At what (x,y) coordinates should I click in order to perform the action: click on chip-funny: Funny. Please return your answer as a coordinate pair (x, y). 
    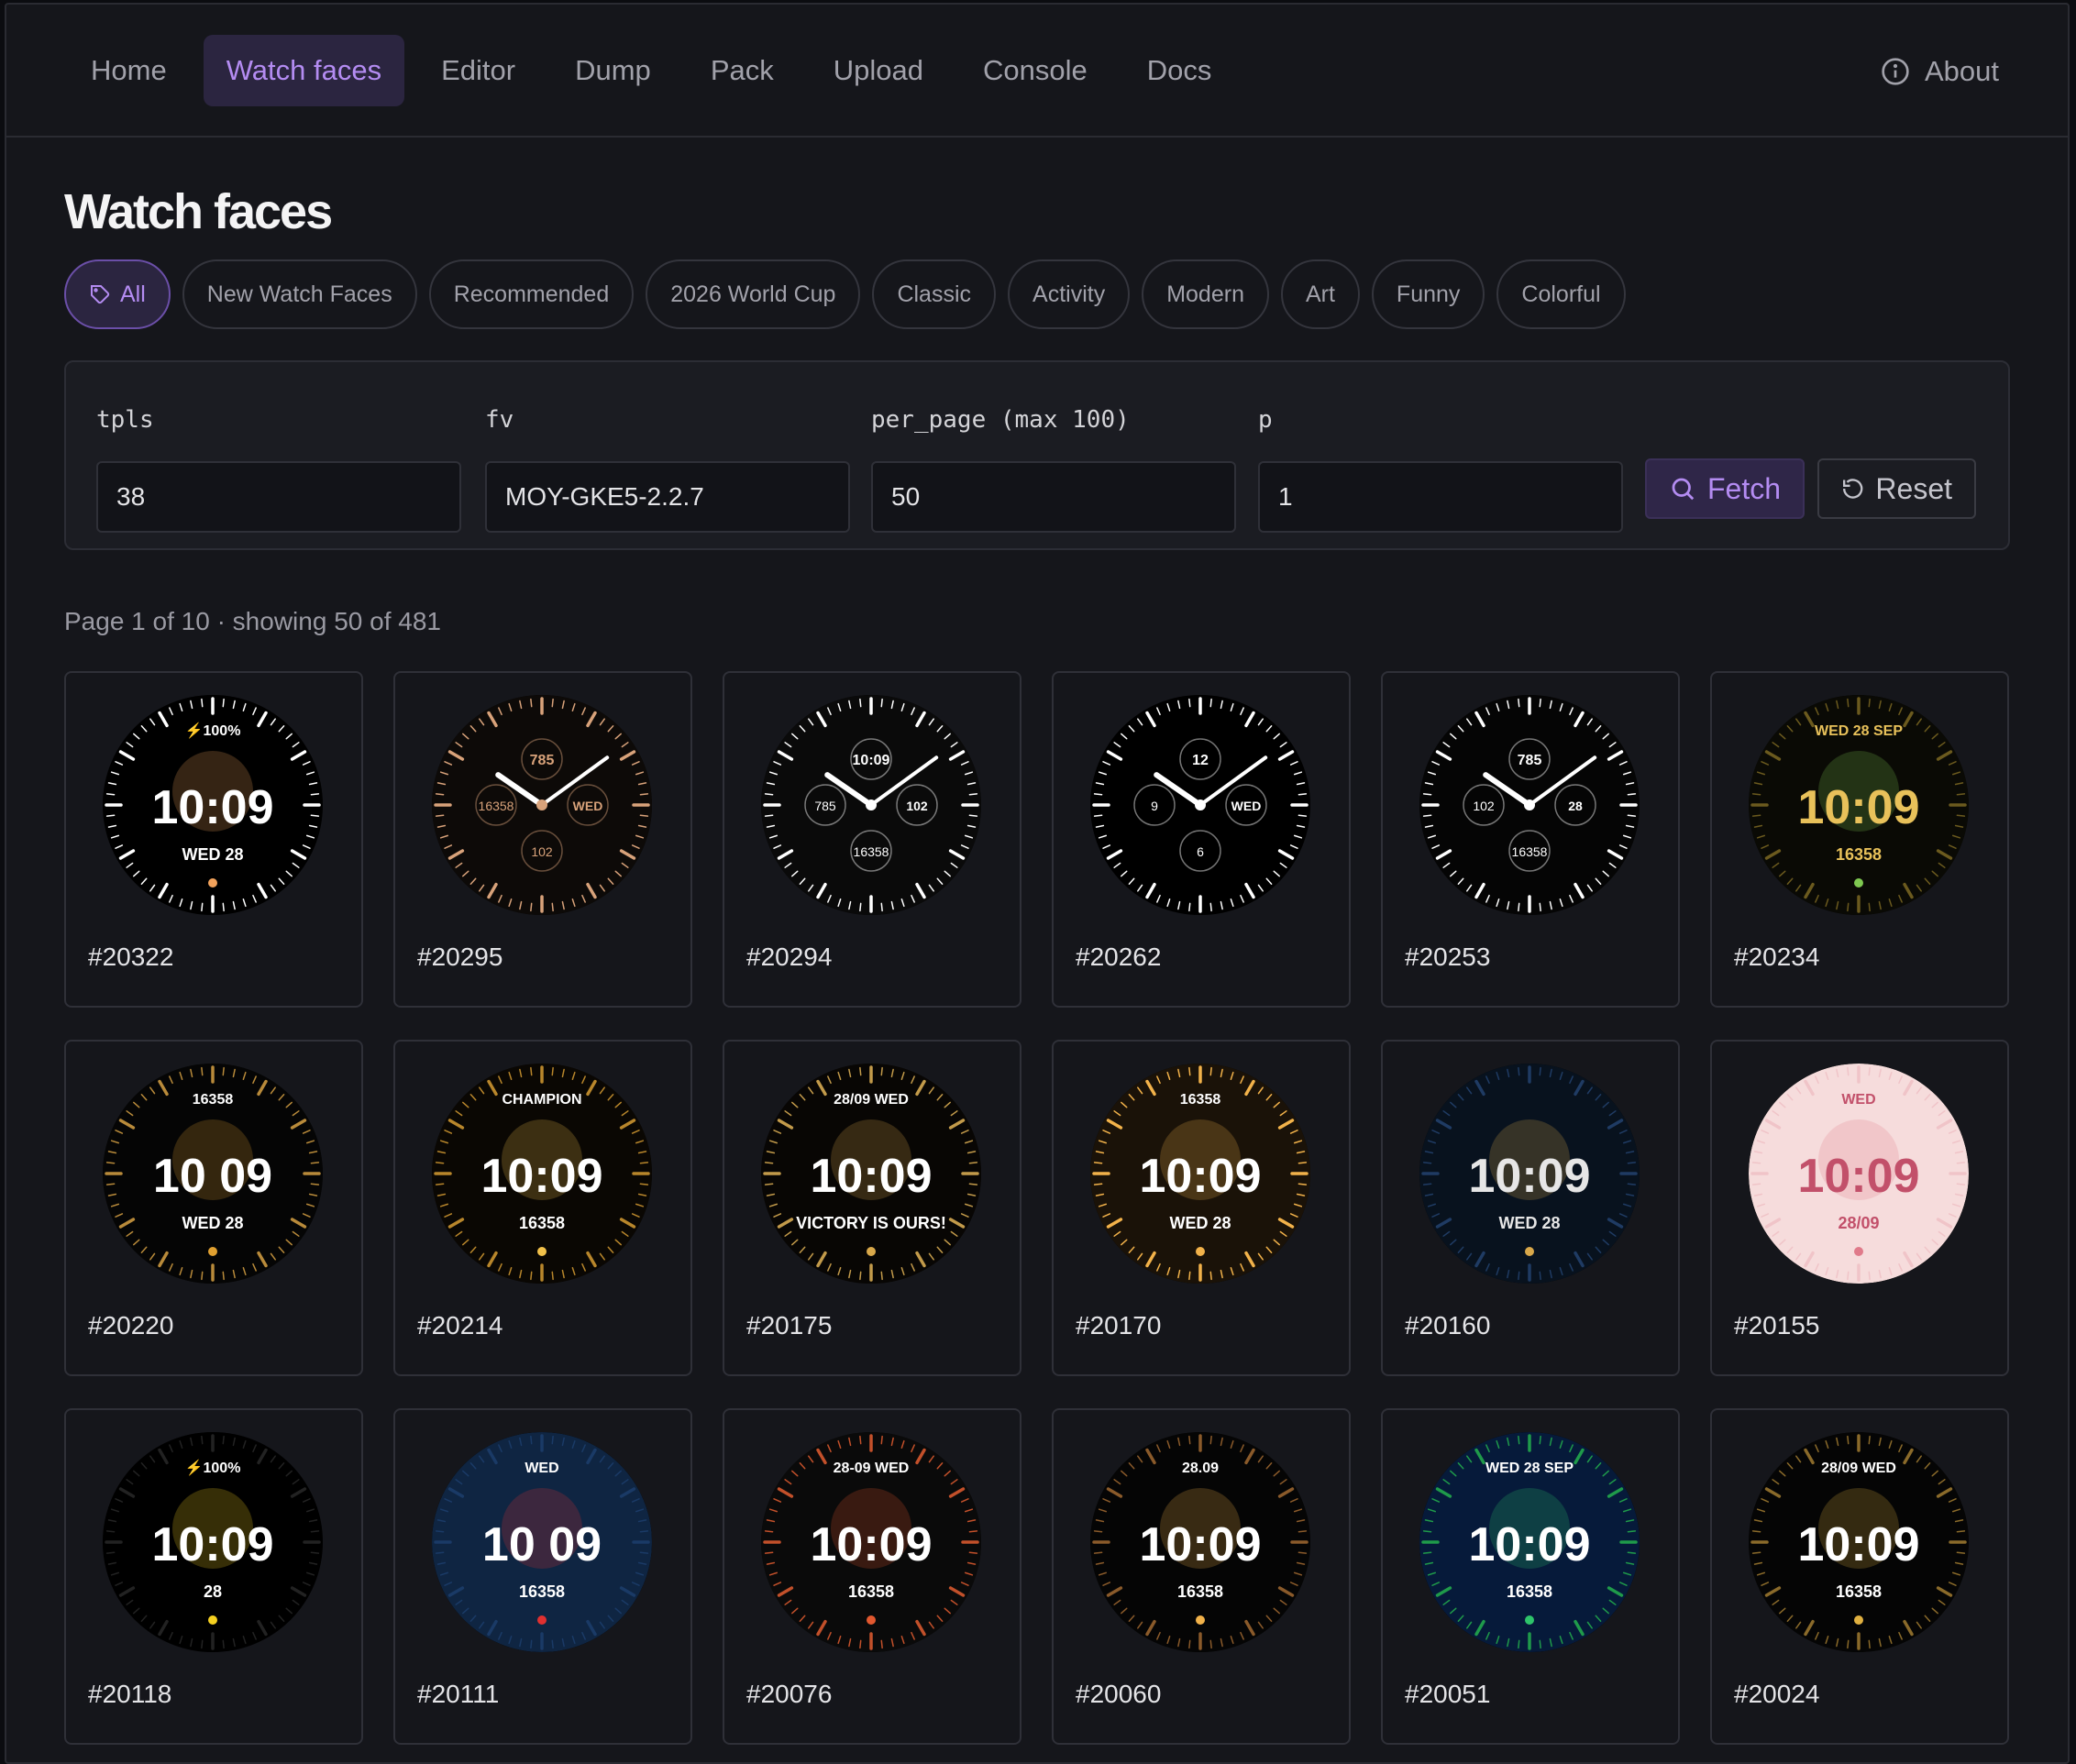
    Looking at the image, I should click on (1428, 294).